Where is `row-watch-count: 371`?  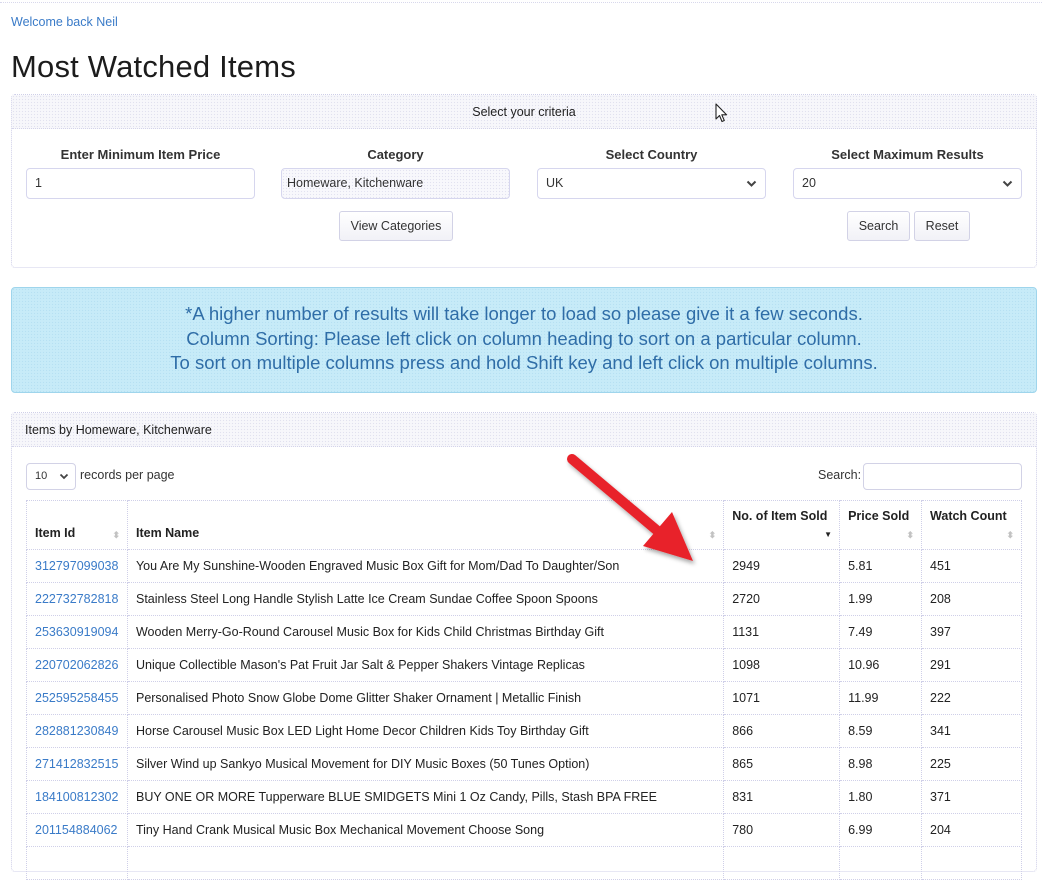 row-watch-count: 371 is located at coordinates (971, 797).